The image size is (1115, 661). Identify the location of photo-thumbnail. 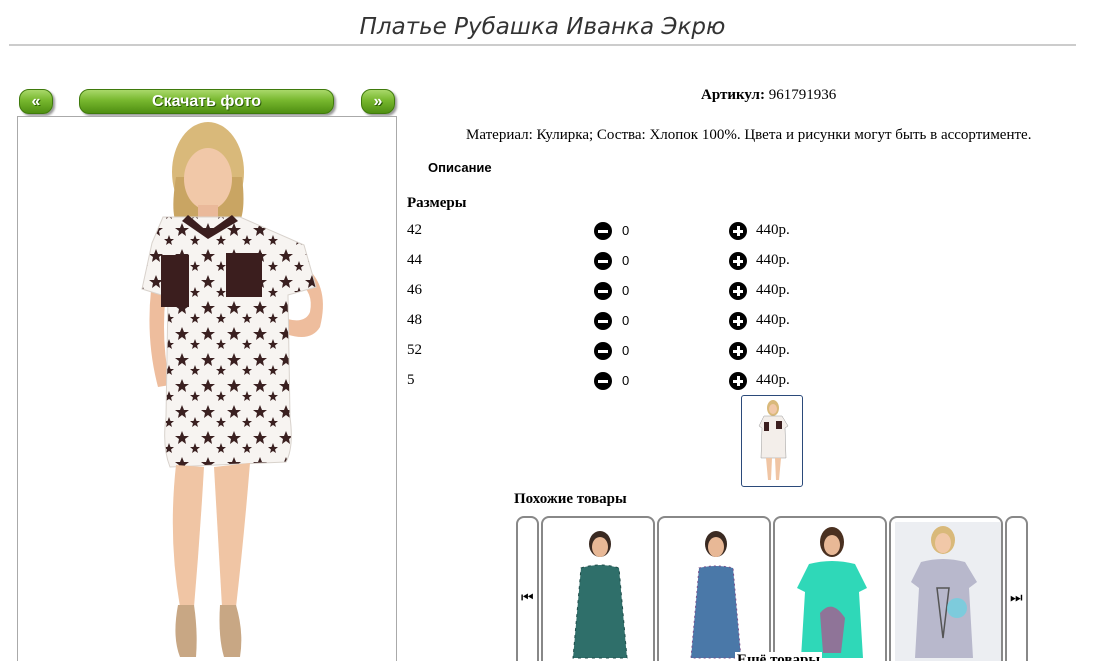
(772, 441).